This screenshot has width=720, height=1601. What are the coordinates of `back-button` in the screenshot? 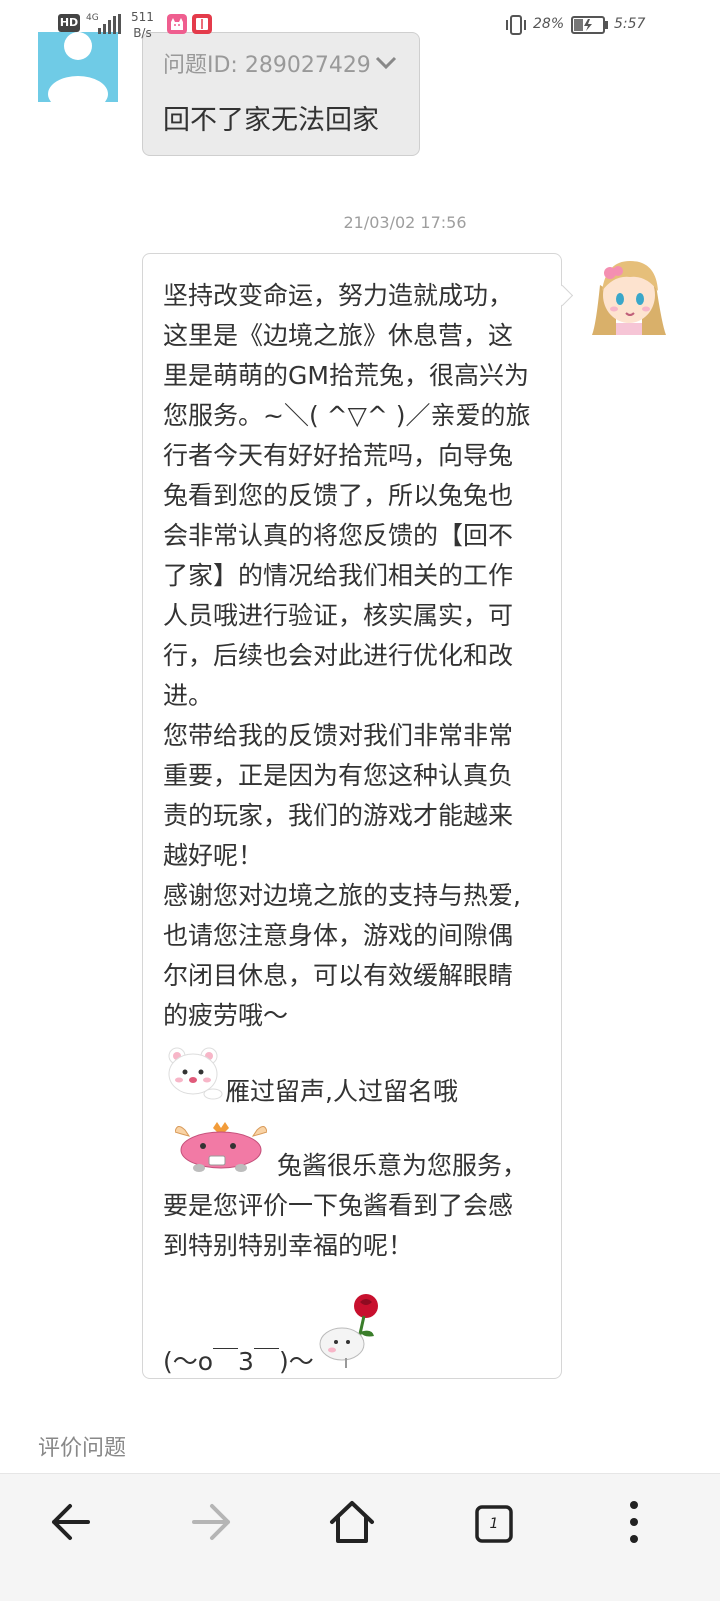 It's located at (70, 1524).